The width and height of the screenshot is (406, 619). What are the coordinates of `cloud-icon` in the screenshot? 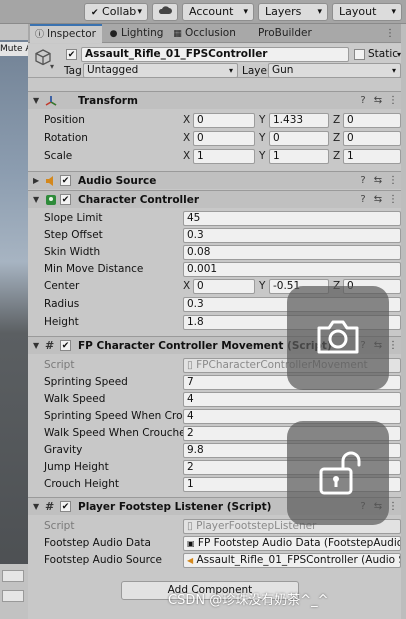 It's located at (165, 10).